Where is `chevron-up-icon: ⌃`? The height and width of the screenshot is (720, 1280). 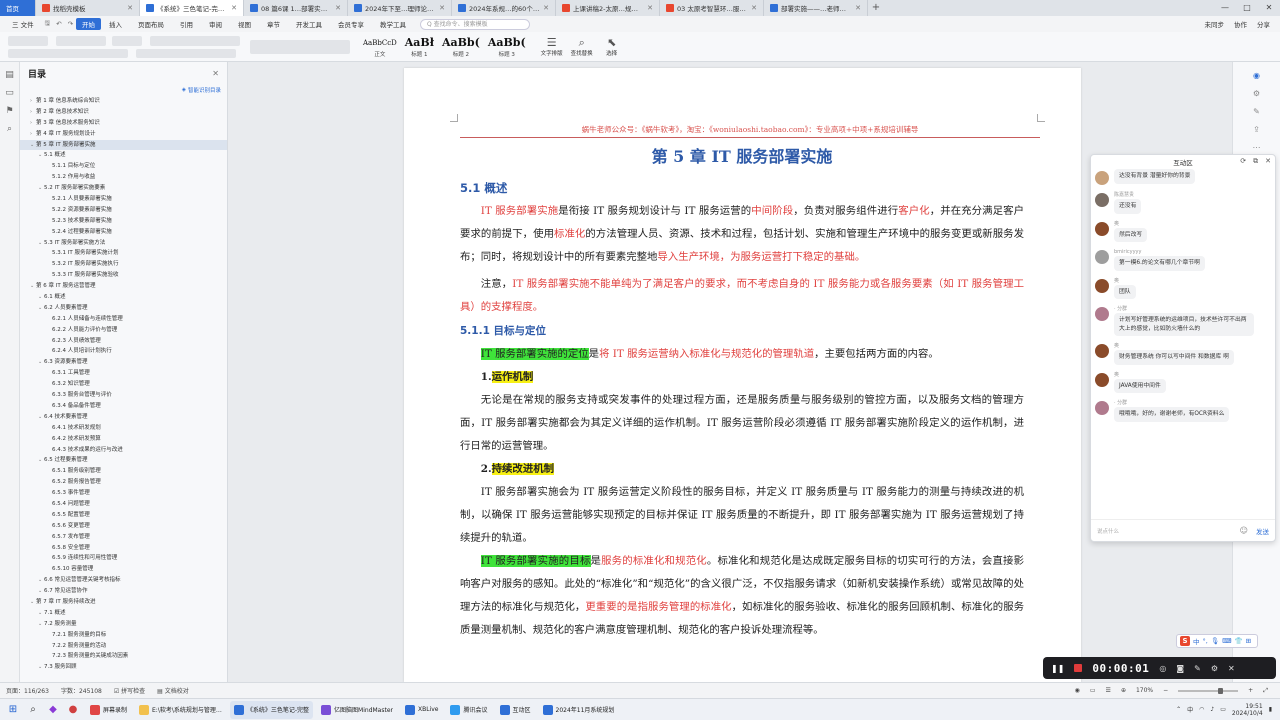
chevron-up-icon: ⌃ is located at coordinates (1178, 709).